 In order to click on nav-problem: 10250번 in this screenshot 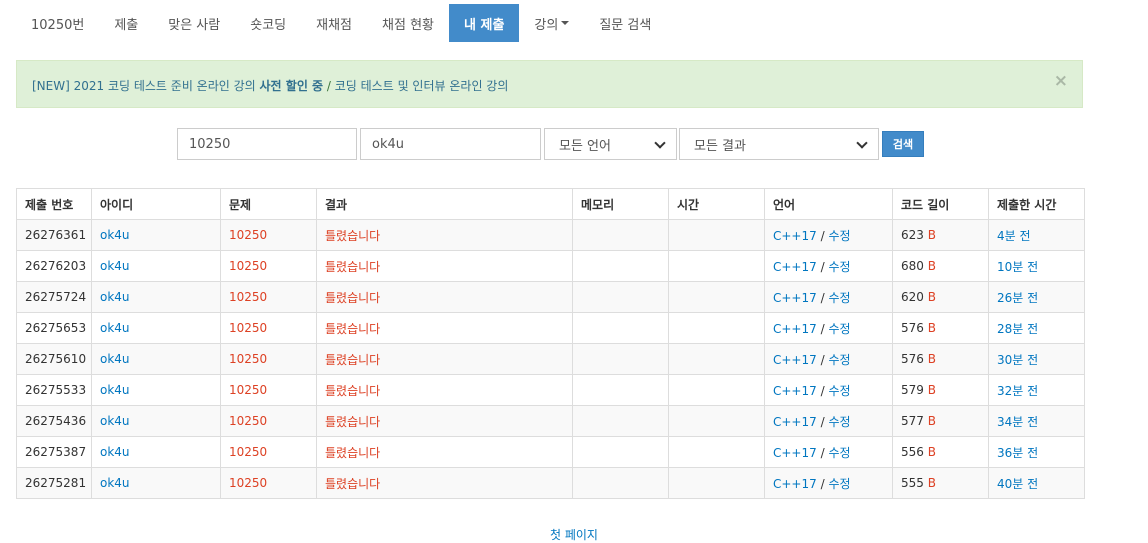, I will do `click(57, 23)`.